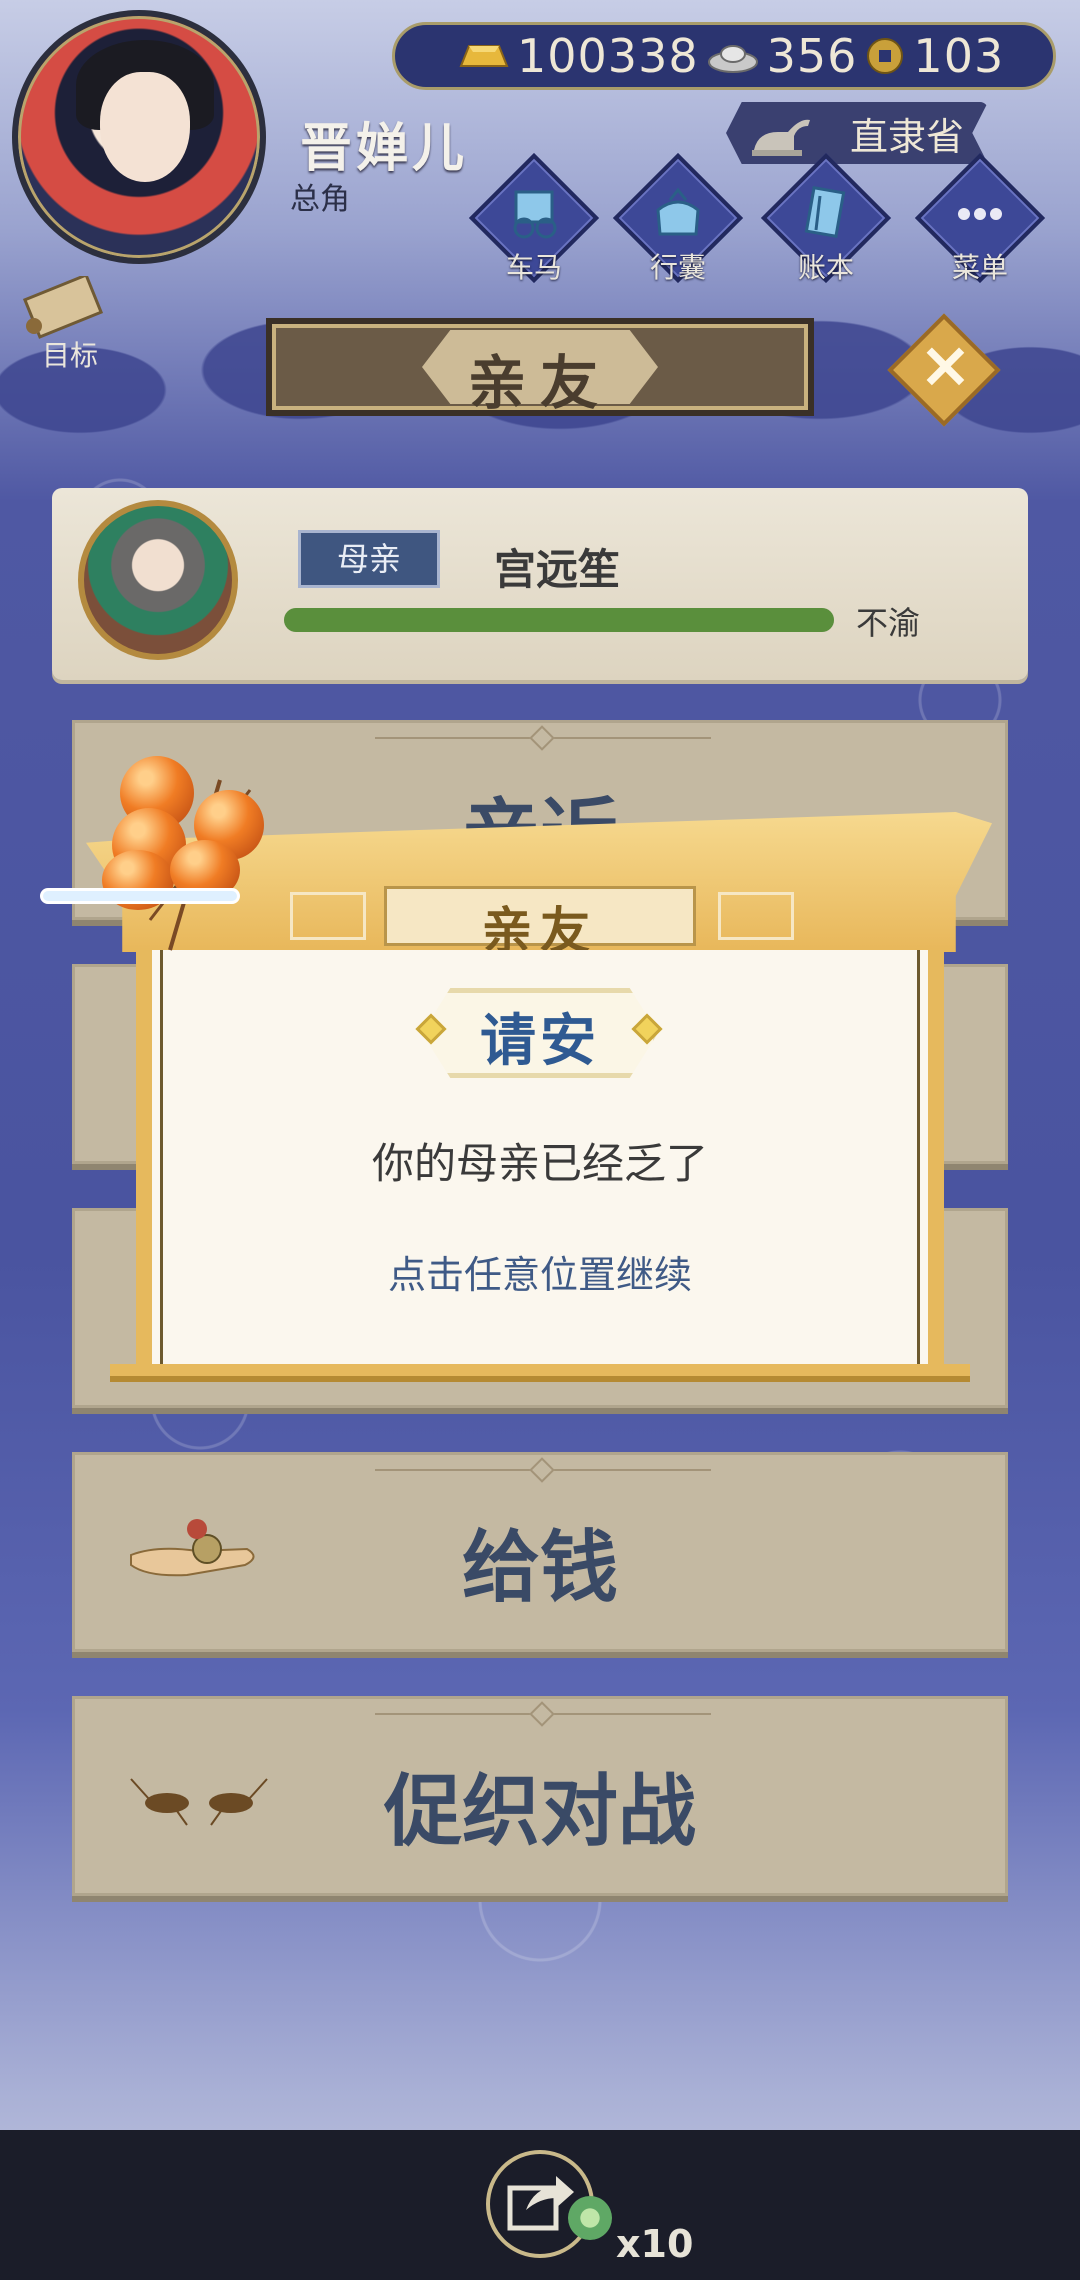  What do you see at coordinates (655, 2244) in the screenshot?
I see `share-count: x10` at bounding box center [655, 2244].